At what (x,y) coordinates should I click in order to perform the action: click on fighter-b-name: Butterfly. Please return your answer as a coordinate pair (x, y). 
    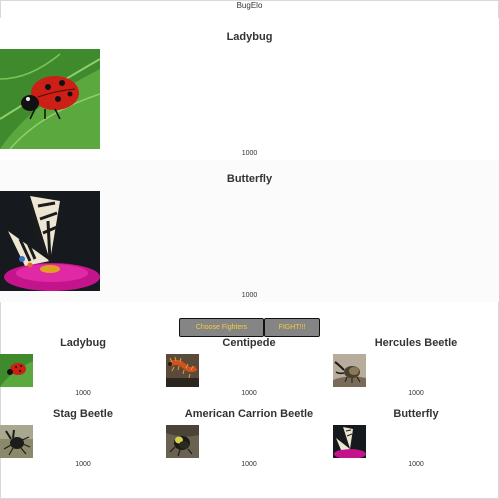
    Looking at the image, I should click on (249, 179).